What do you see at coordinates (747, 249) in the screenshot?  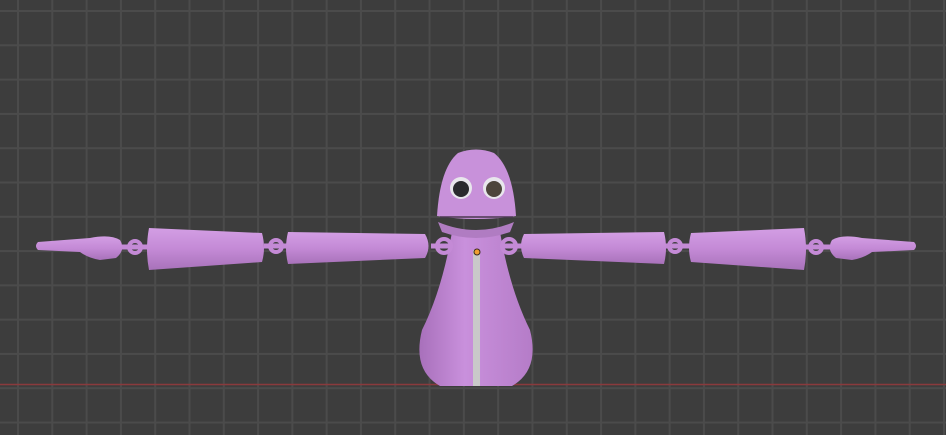 I see `right-forearm` at bounding box center [747, 249].